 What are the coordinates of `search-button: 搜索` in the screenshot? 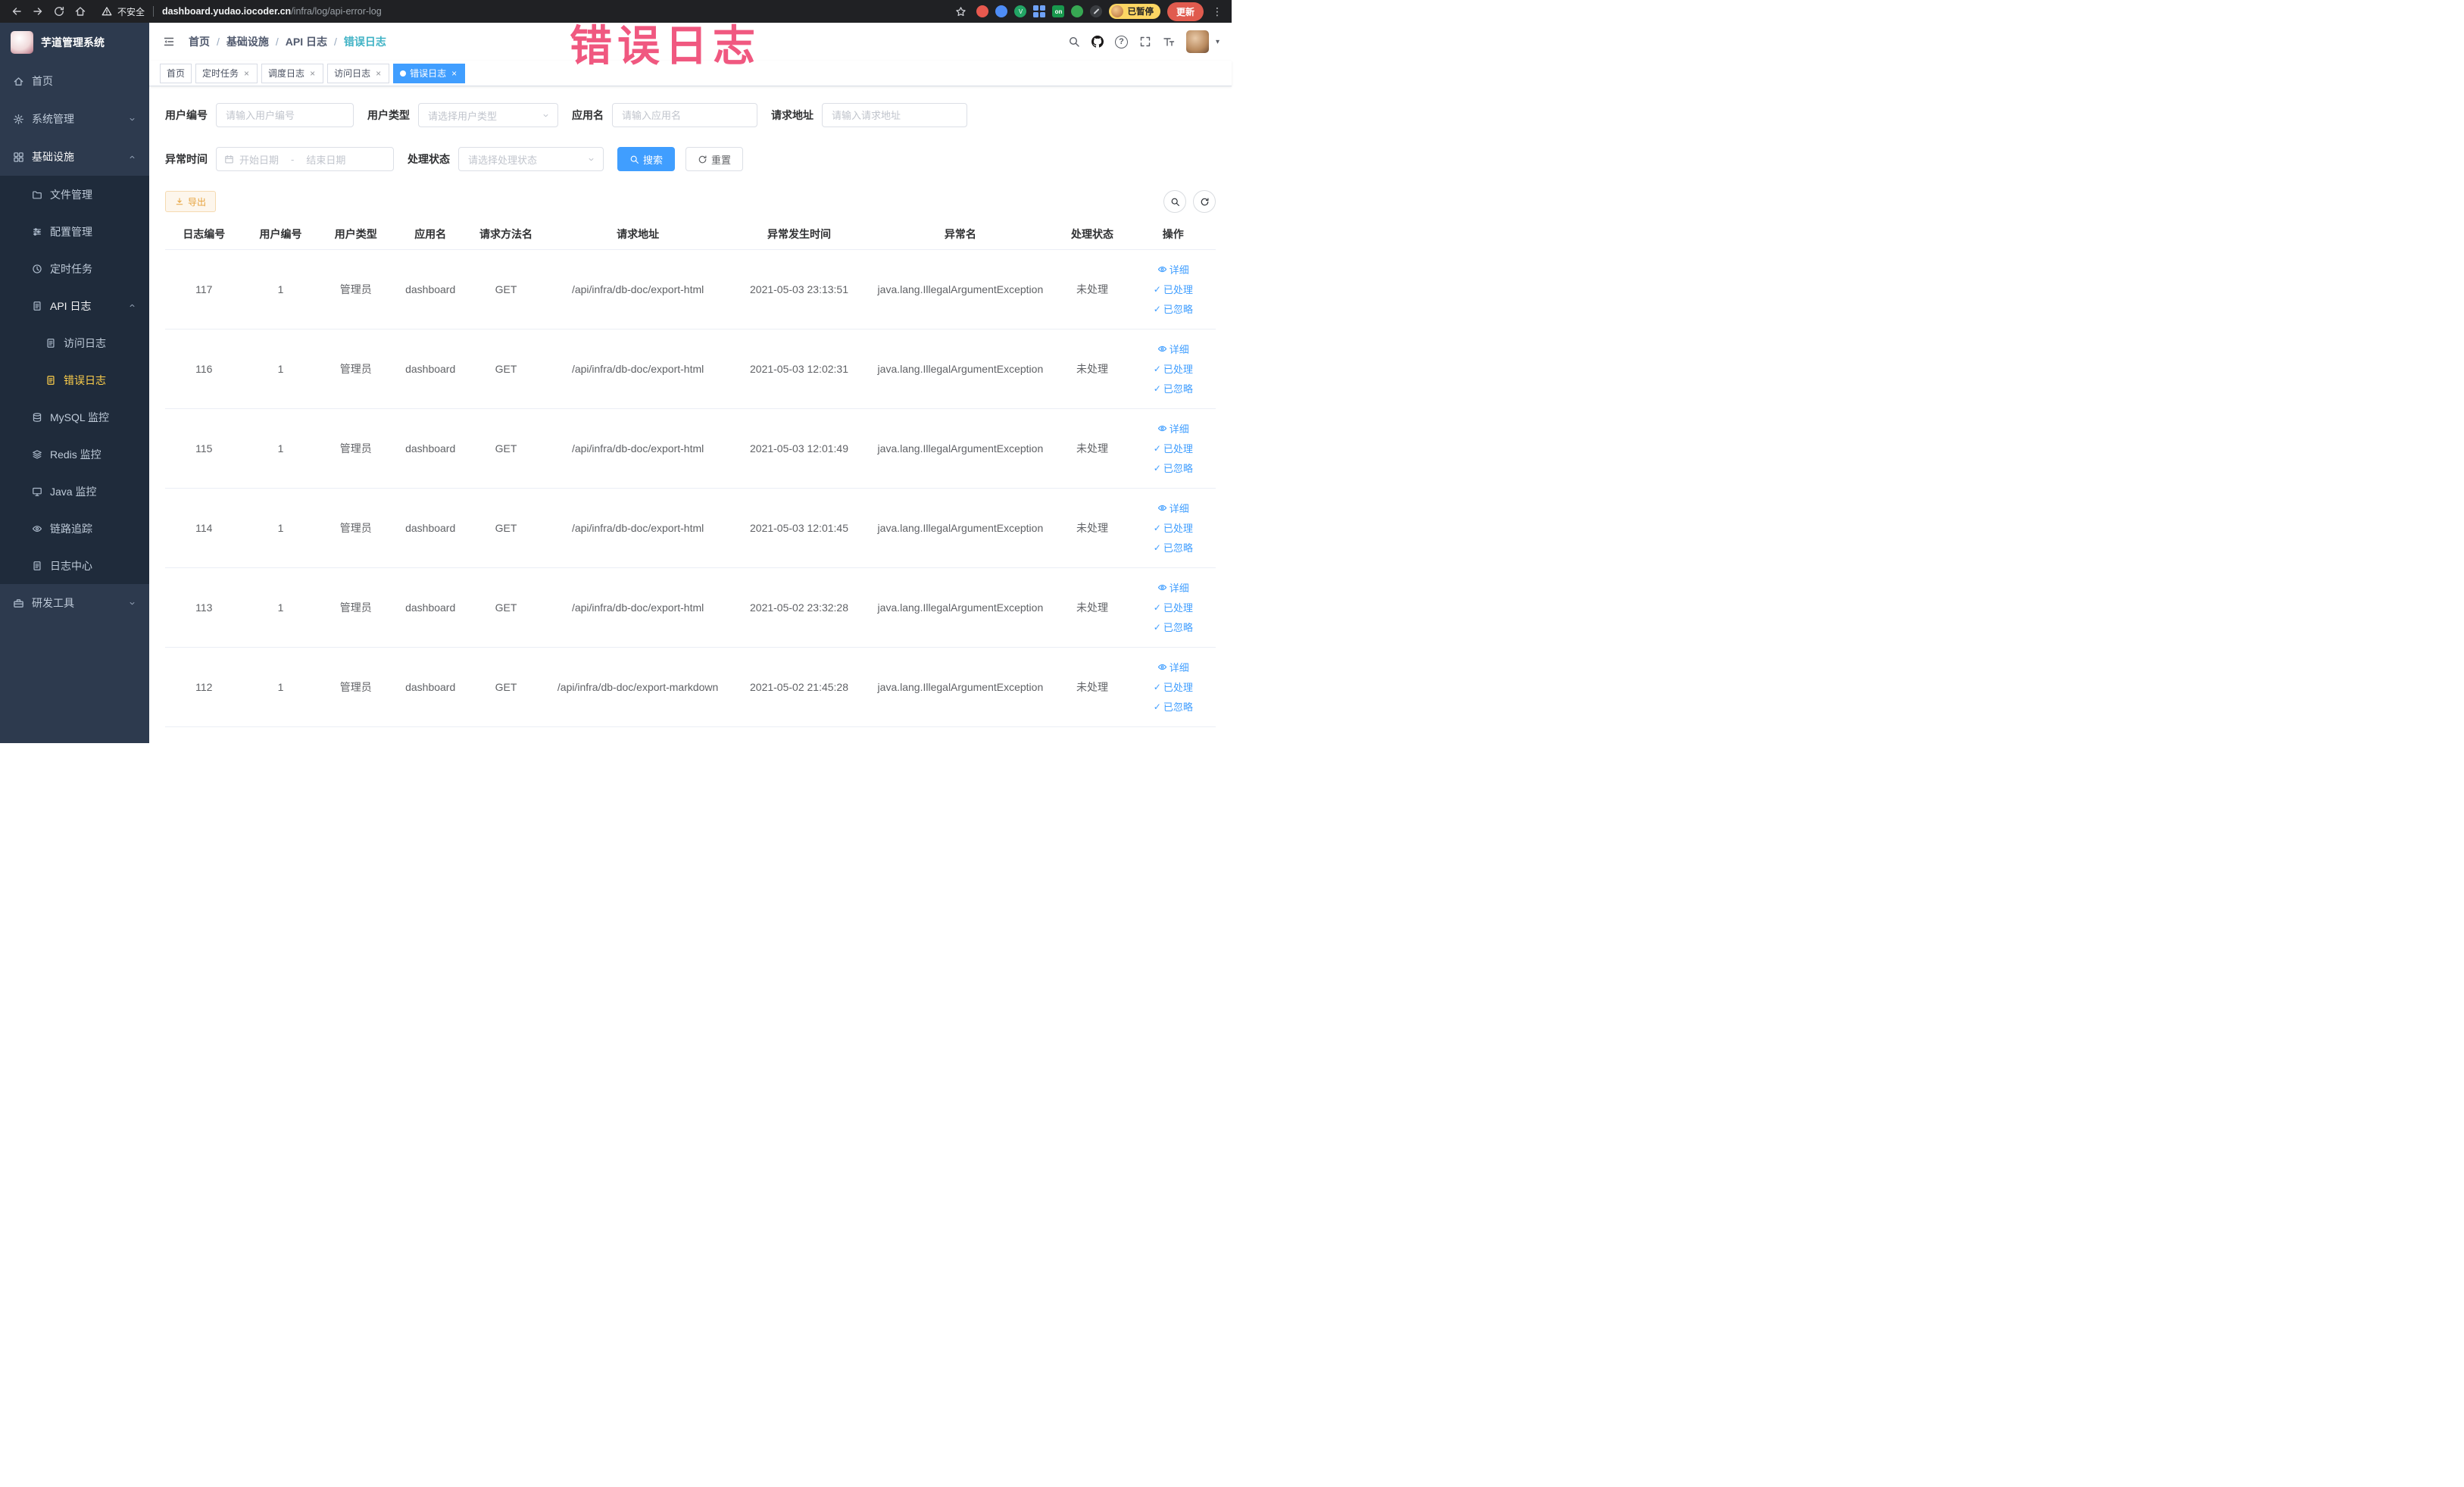 It's located at (646, 159).